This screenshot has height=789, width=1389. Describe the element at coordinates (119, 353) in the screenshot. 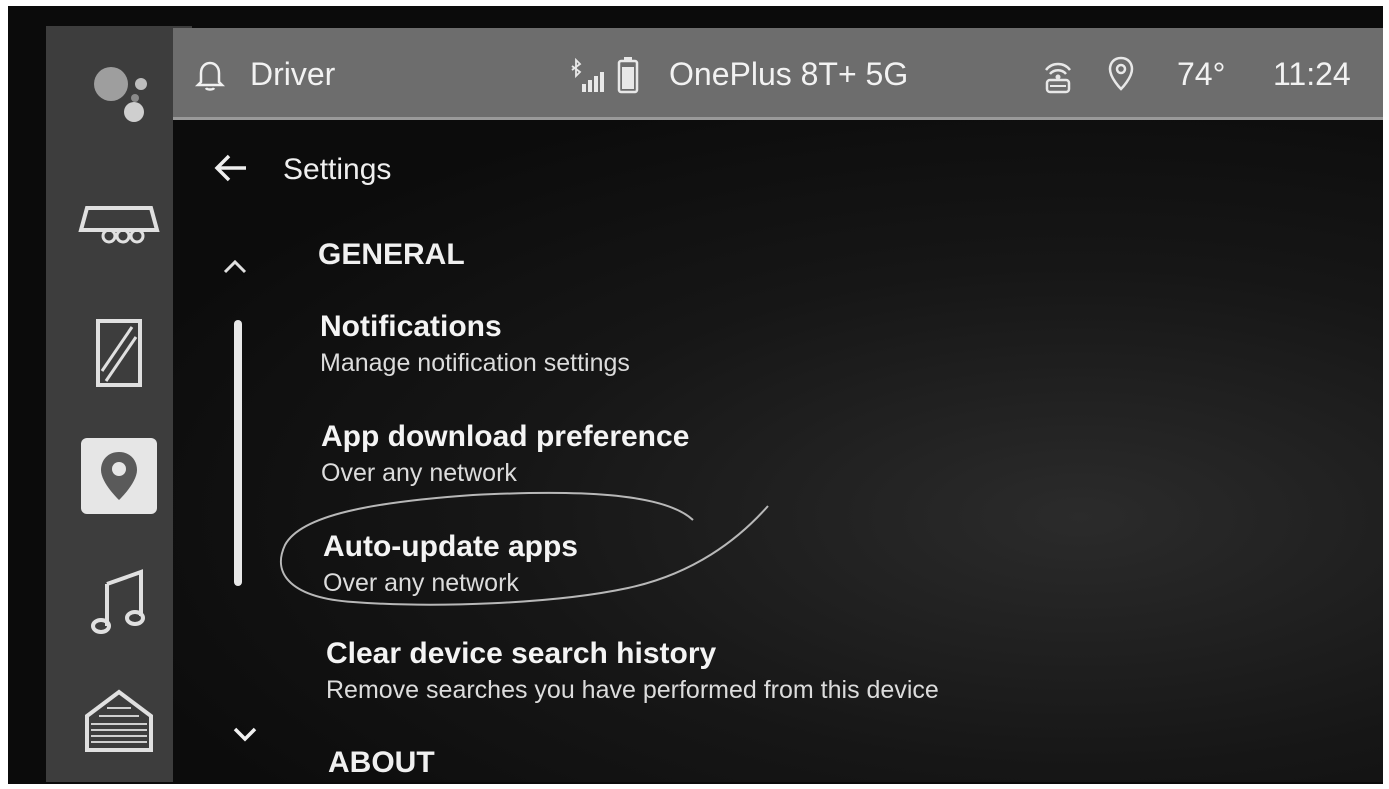

I see `phone-app-icon` at that location.